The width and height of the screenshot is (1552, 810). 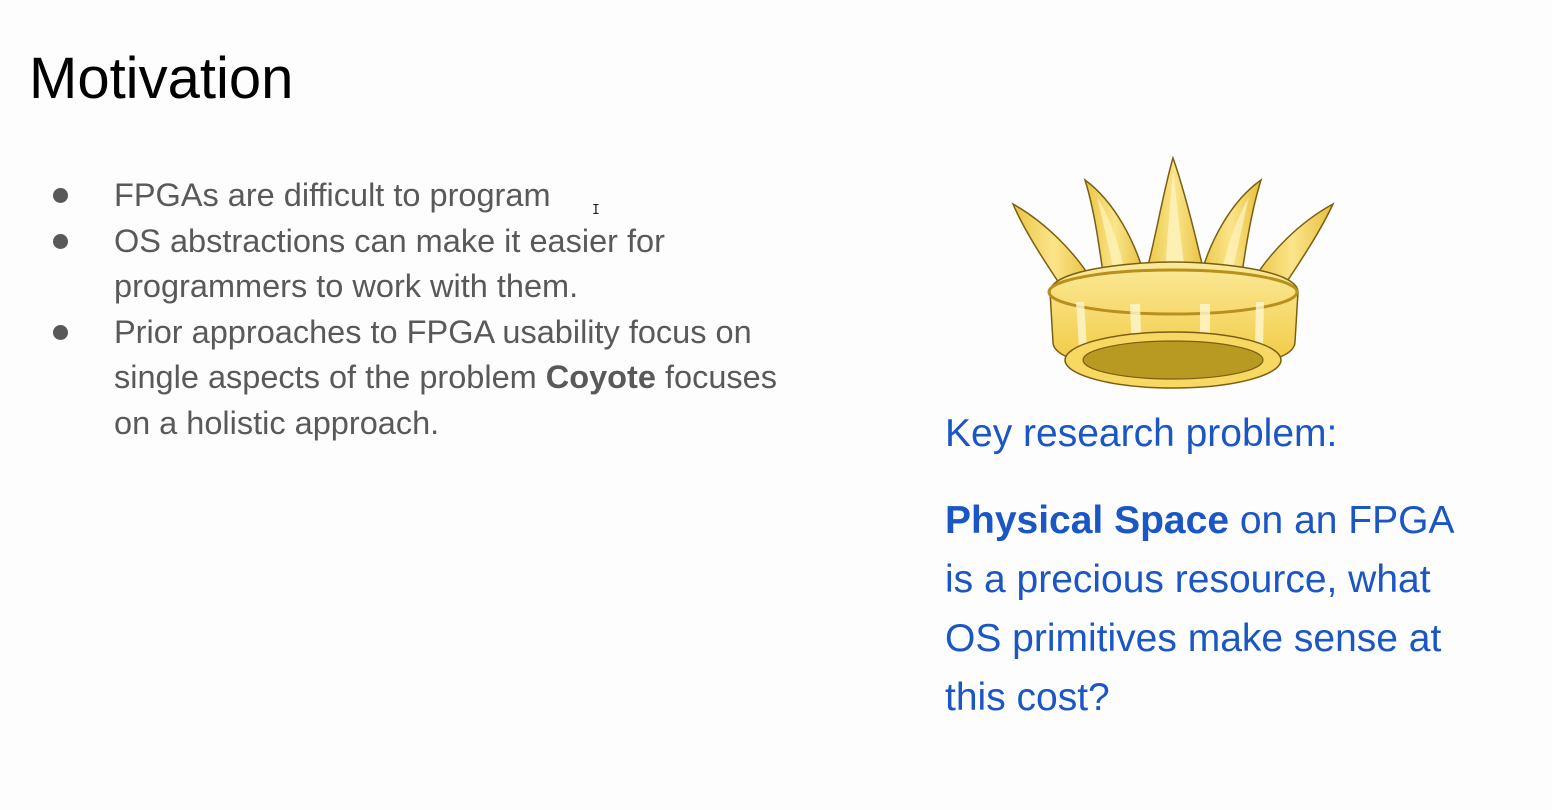 What do you see at coordinates (1087, 520) in the screenshot?
I see `key-research-bold: Physical Space` at bounding box center [1087, 520].